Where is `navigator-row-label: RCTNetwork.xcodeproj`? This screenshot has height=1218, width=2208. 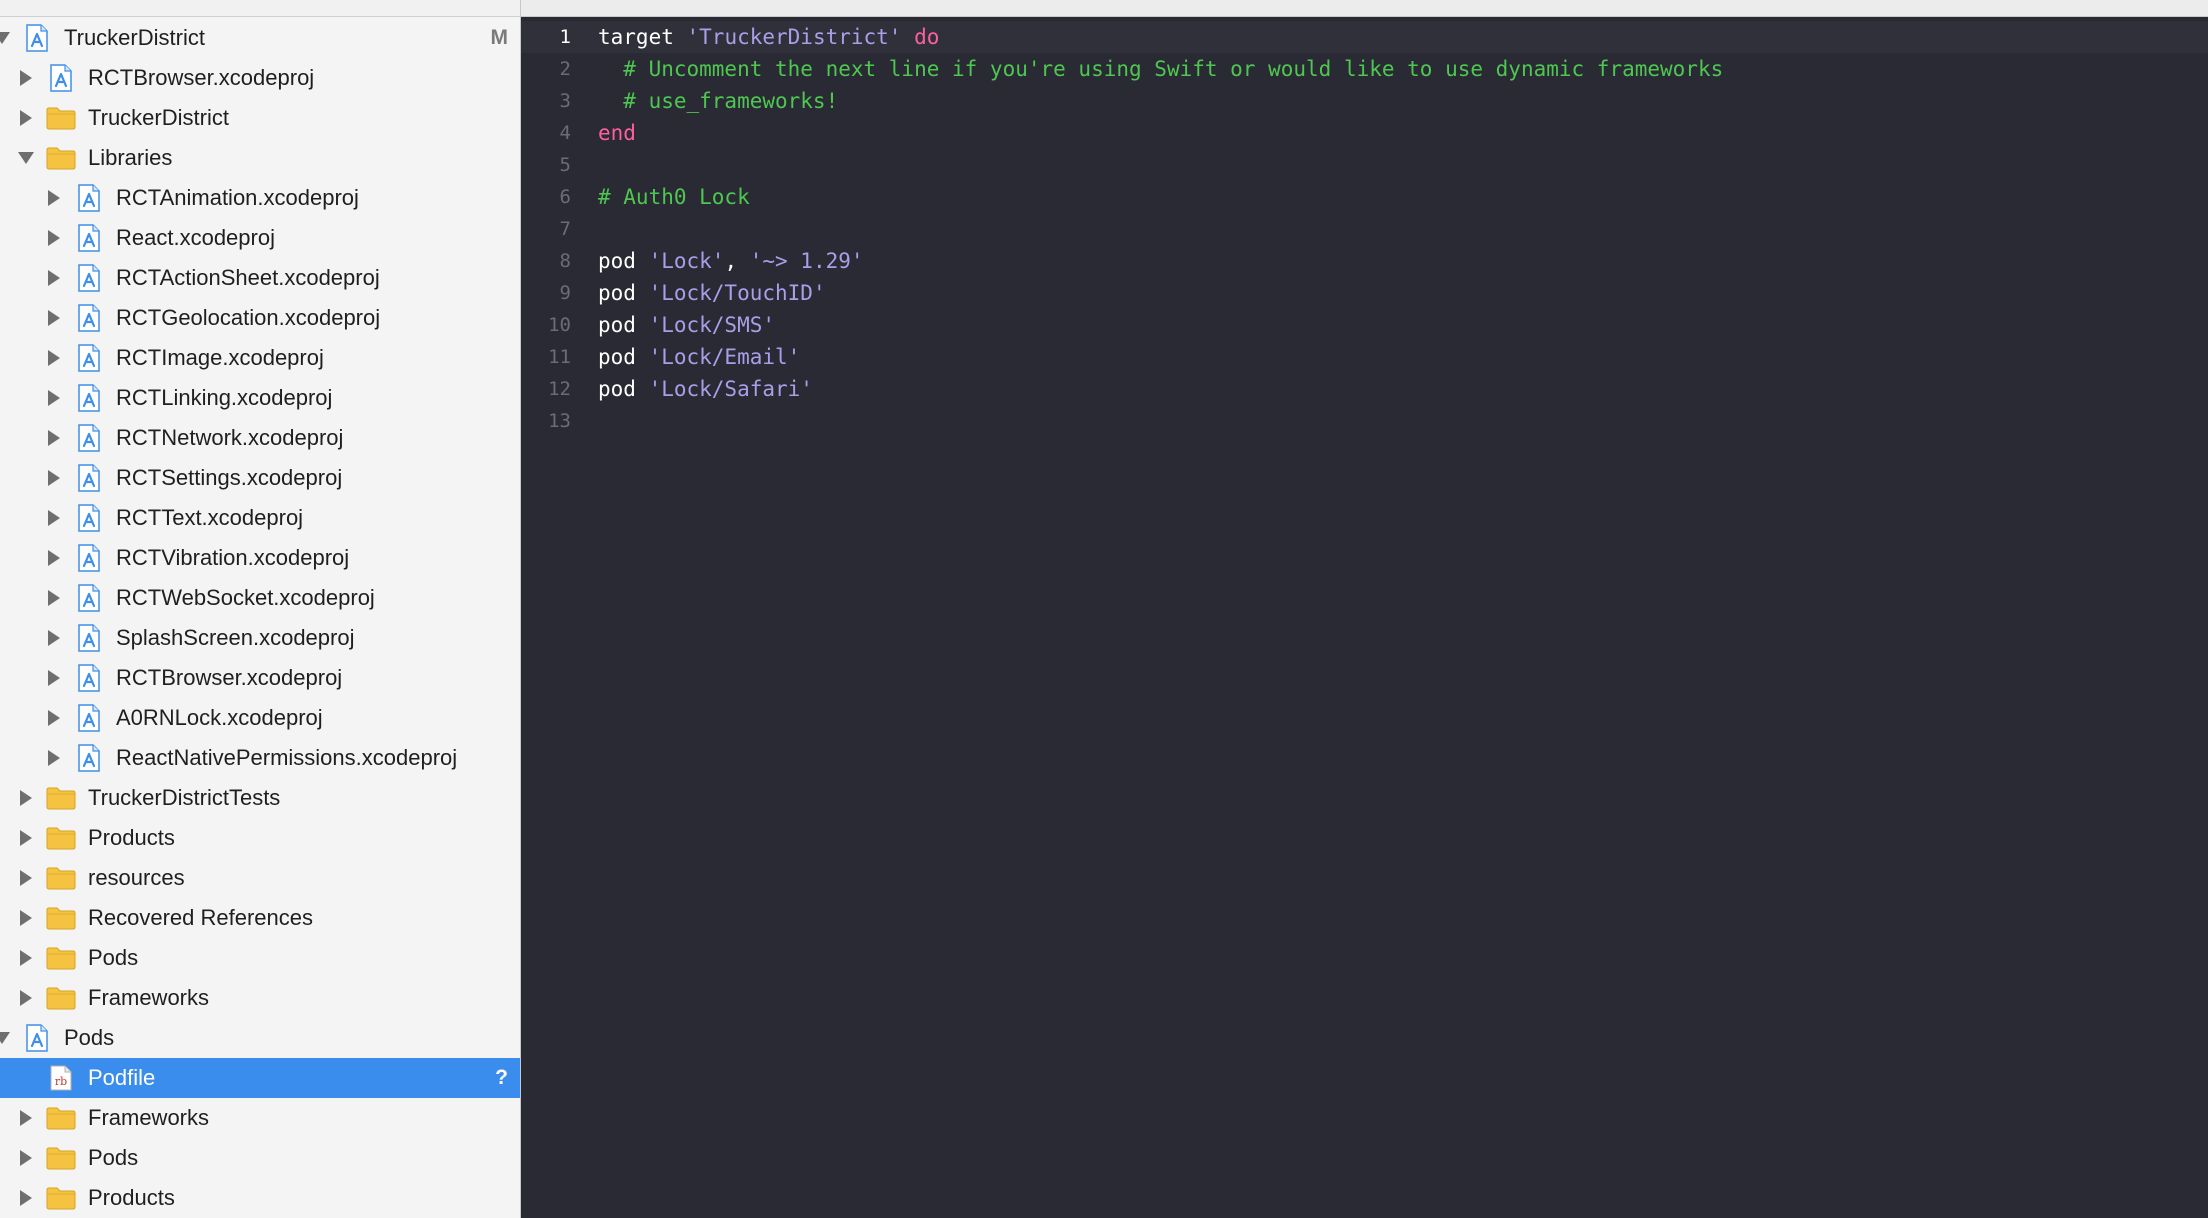
navigator-row-label: RCTNetwork.xcodeproj is located at coordinates (230, 437).